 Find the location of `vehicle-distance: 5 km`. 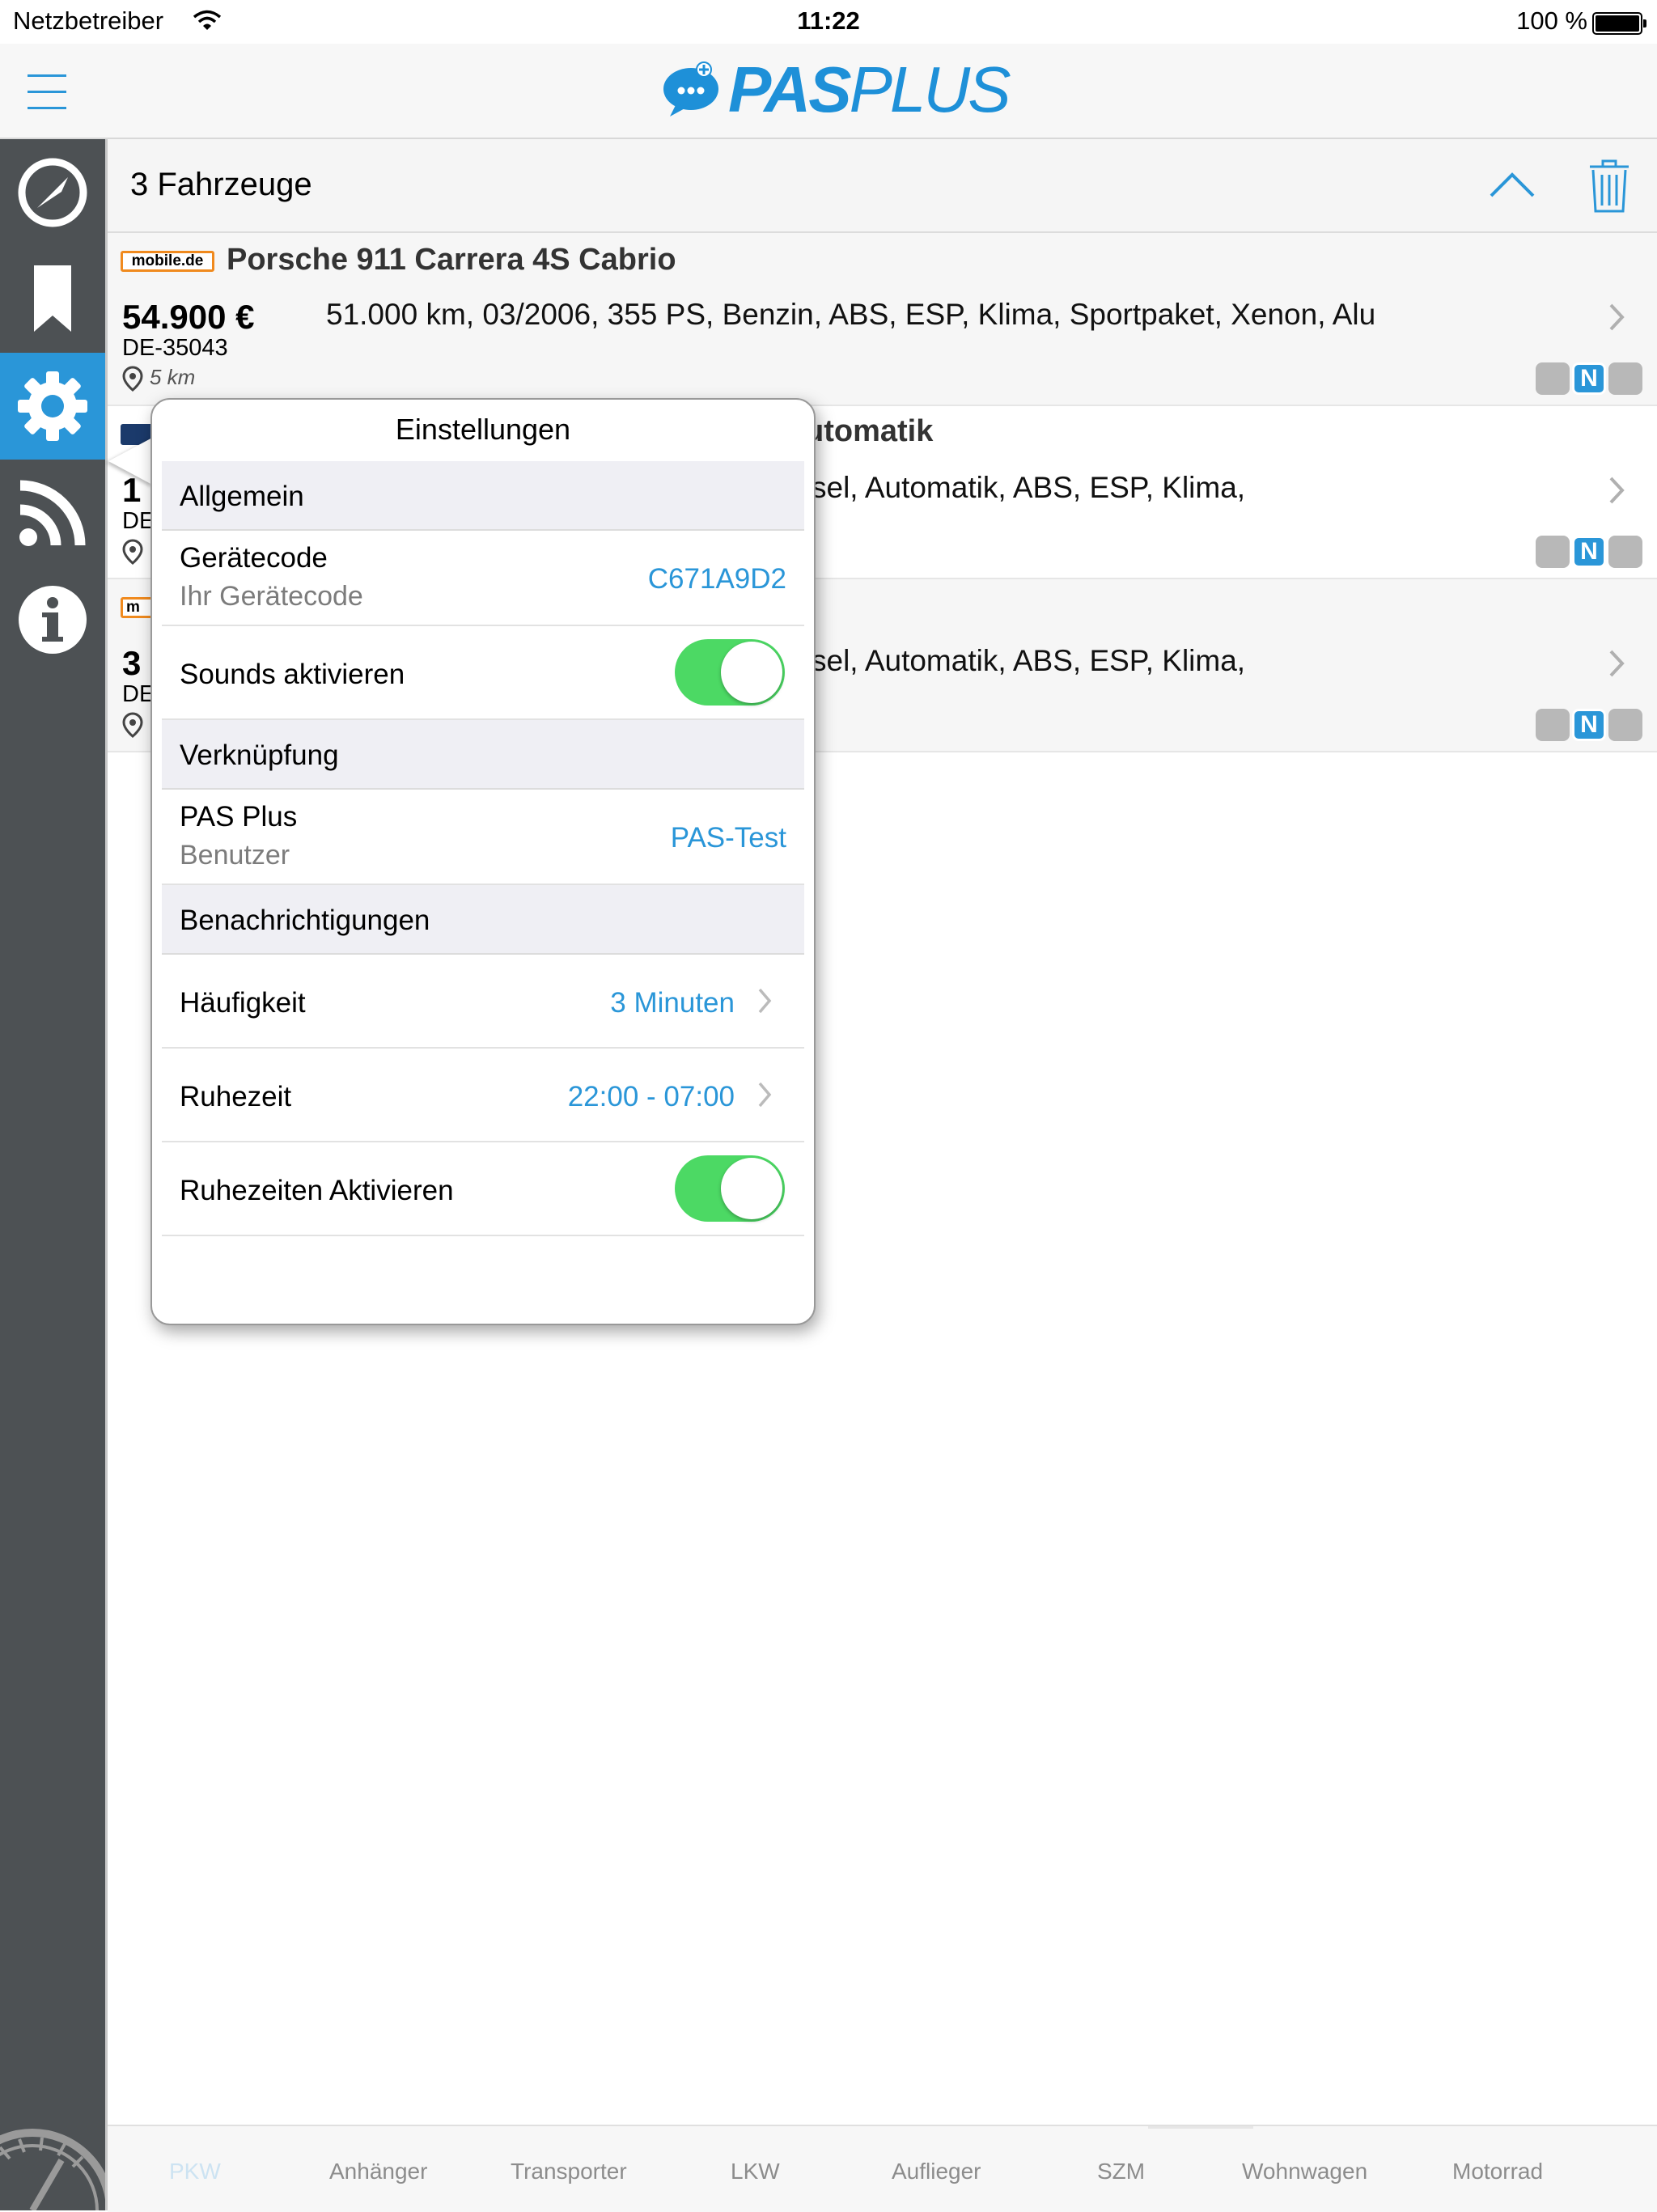

vehicle-distance: 5 km is located at coordinates (173, 377).